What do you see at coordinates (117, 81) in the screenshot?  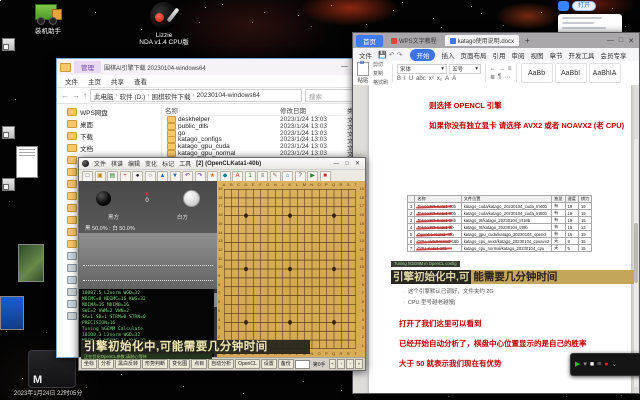 I see `explorer-menu-item: 共享` at bounding box center [117, 81].